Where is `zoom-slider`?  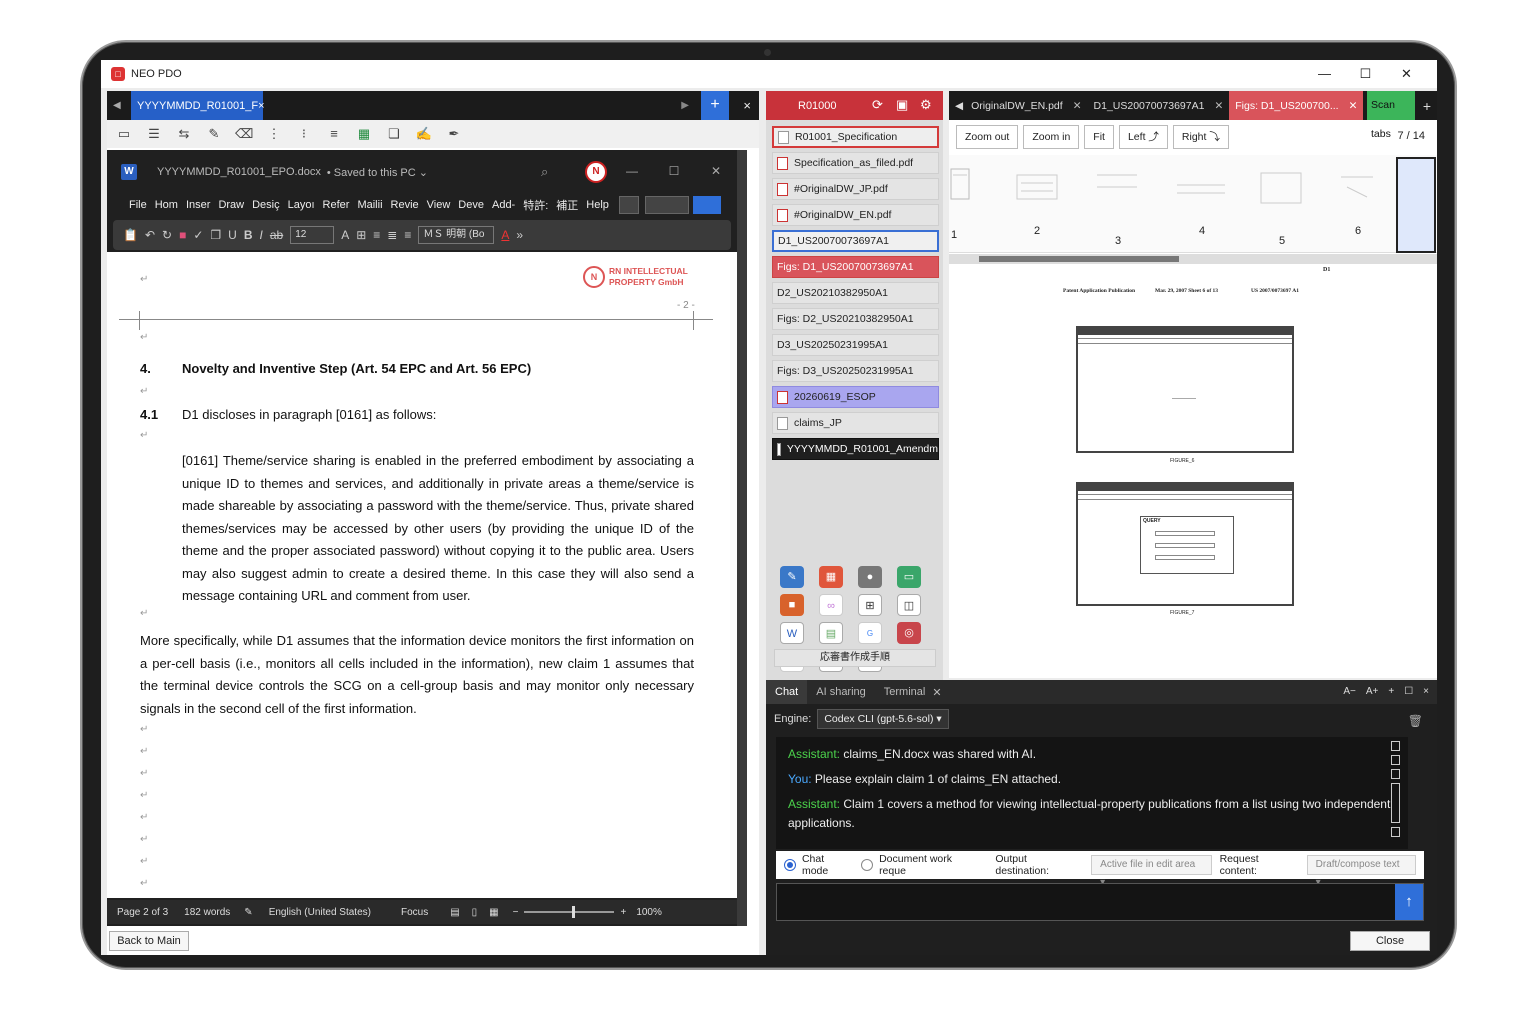 zoom-slider is located at coordinates (569, 912).